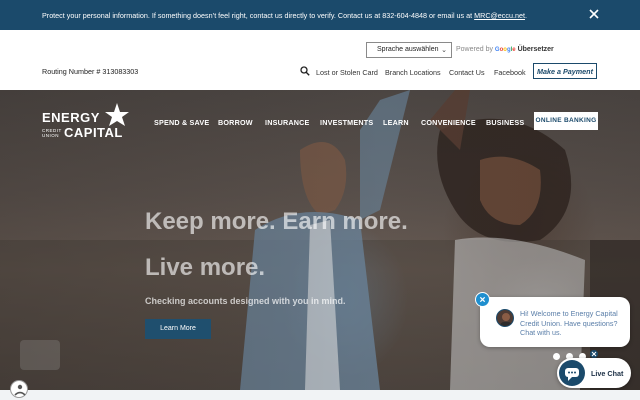 The width and height of the screenshot is (640, 400). I want to click on star-icon, so click(117, 114).